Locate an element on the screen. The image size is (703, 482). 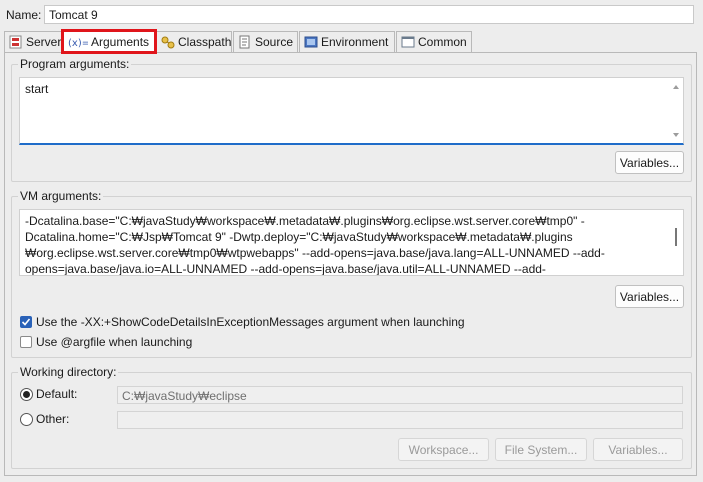
default-radio is located at coordinates (26, 394).